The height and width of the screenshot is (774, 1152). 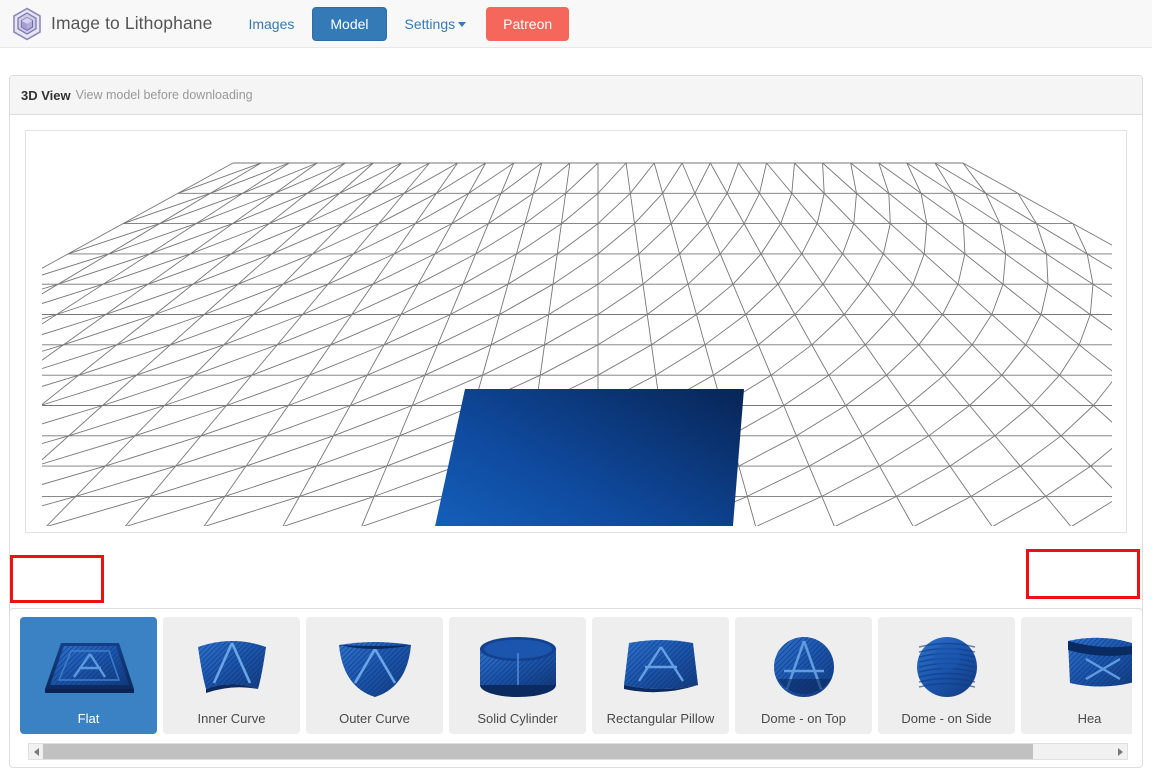 I want to click on thumbnail-flat: Flat, so click(x=88, y=675).